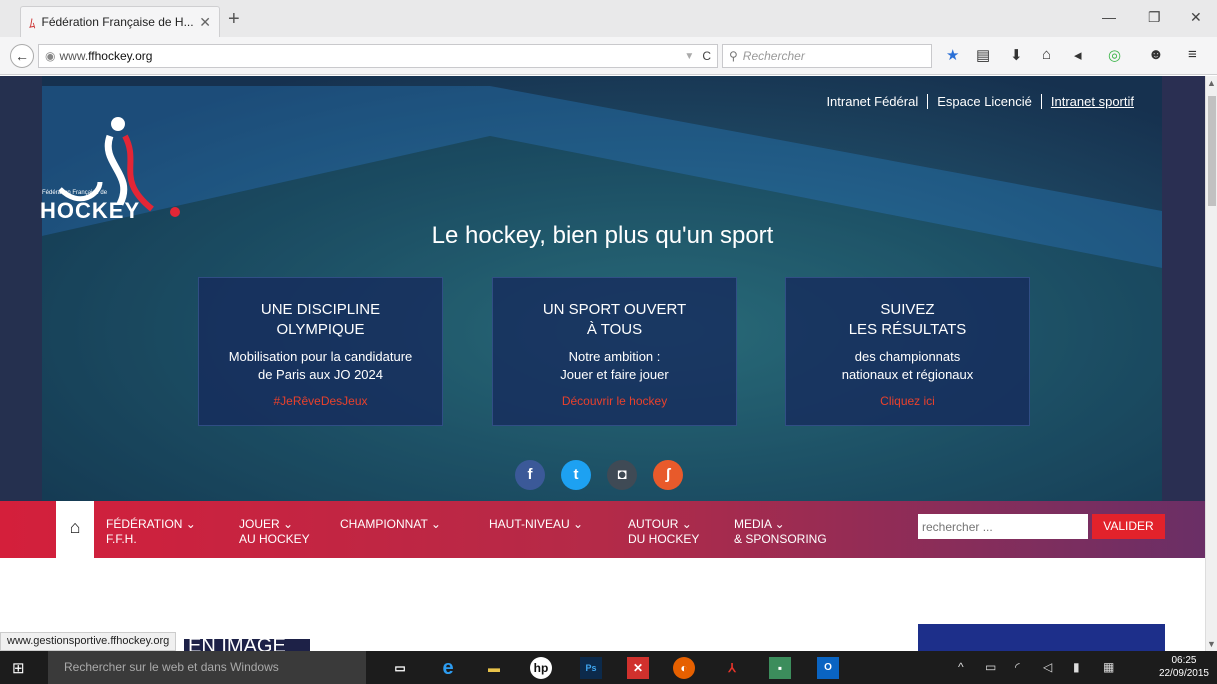 This screenshot has height=684, width=1217. Describe the element at coordinates (320, 356) in the screenshot. I see `card-desc-line1: Mobilisation pour la candidature` at that location.